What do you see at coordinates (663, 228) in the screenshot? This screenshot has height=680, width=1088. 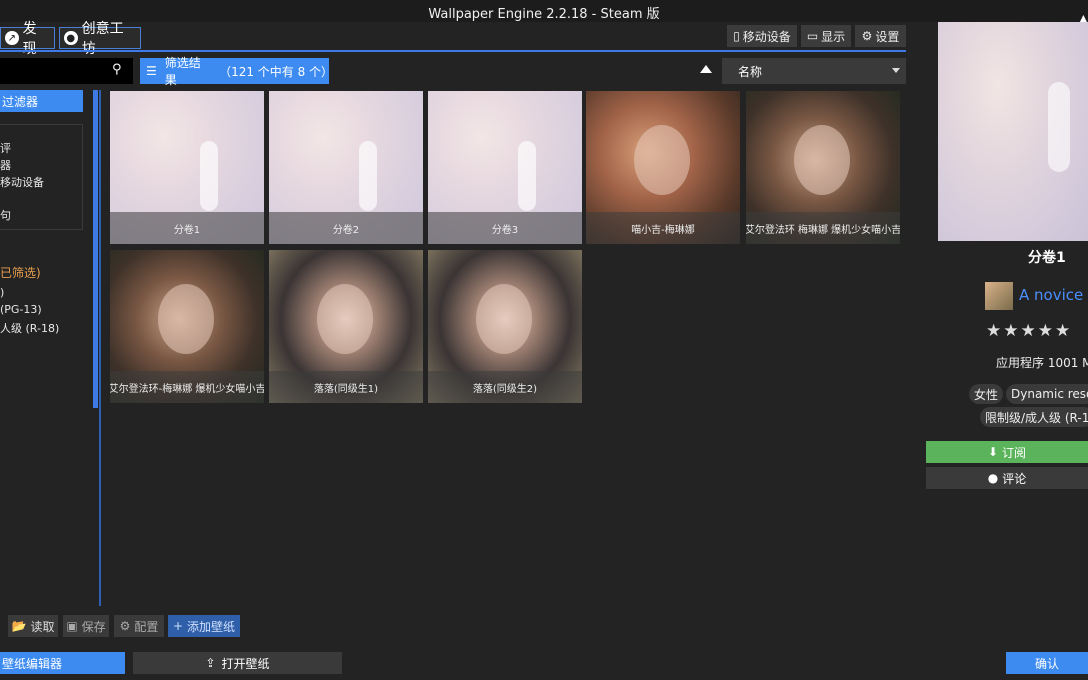 I see `wallpaper-caption: 喵小吉-梅琳娜` at bounding box center [663, 228].